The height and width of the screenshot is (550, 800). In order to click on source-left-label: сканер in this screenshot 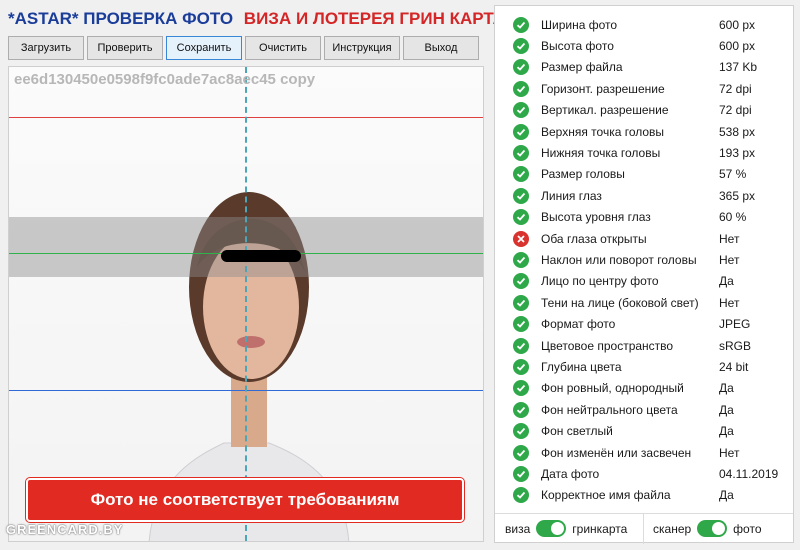, I will do `click(672, 528)`.